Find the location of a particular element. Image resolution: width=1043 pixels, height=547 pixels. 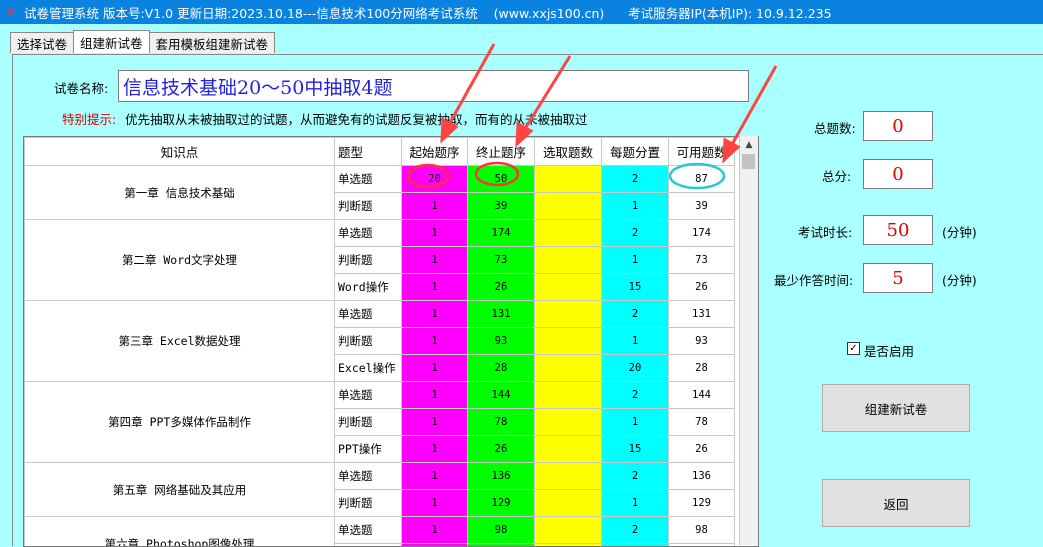

duration-field: 50 is located at coordinates (898, 230).